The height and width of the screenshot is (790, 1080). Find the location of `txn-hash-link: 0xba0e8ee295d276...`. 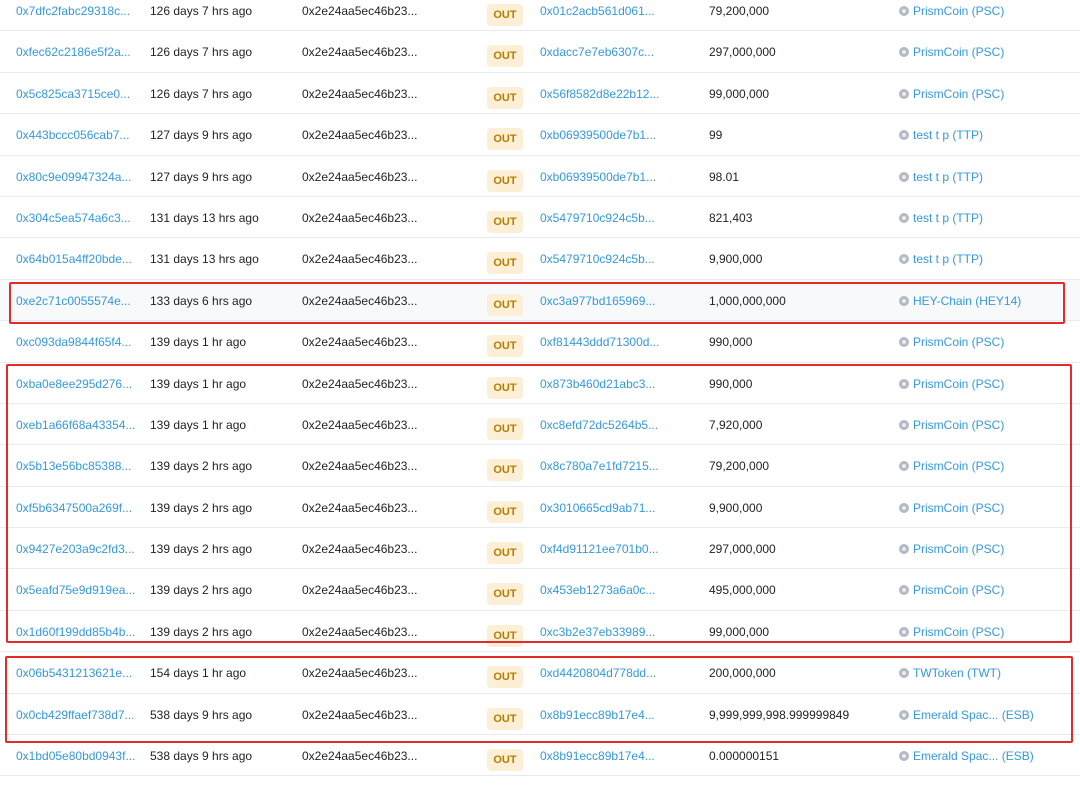

txn-hash-link: 0xba0e8ee295d276... is located at coordinates (74, 383).